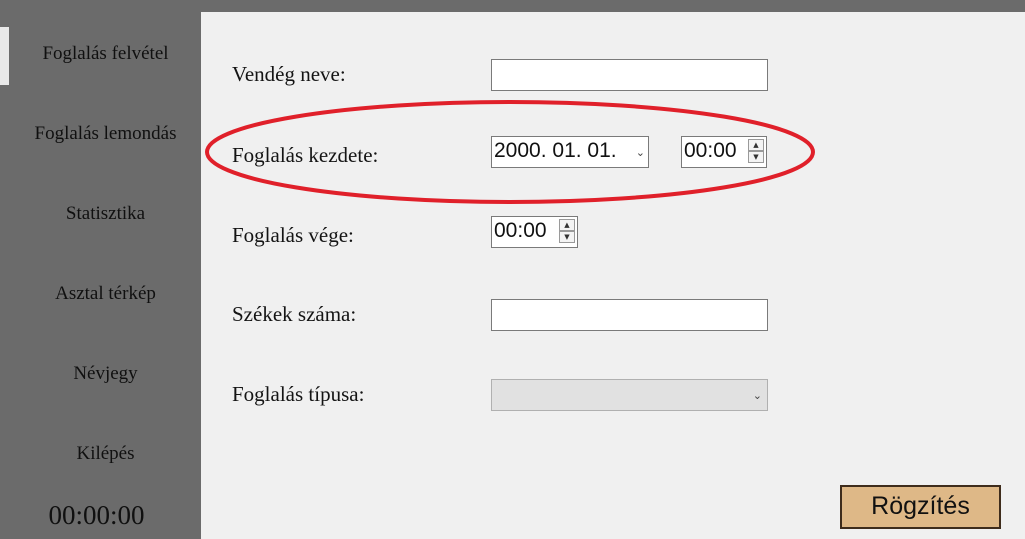  I want to click on start-label: Foglalás kezdete:, so click(305, 155).